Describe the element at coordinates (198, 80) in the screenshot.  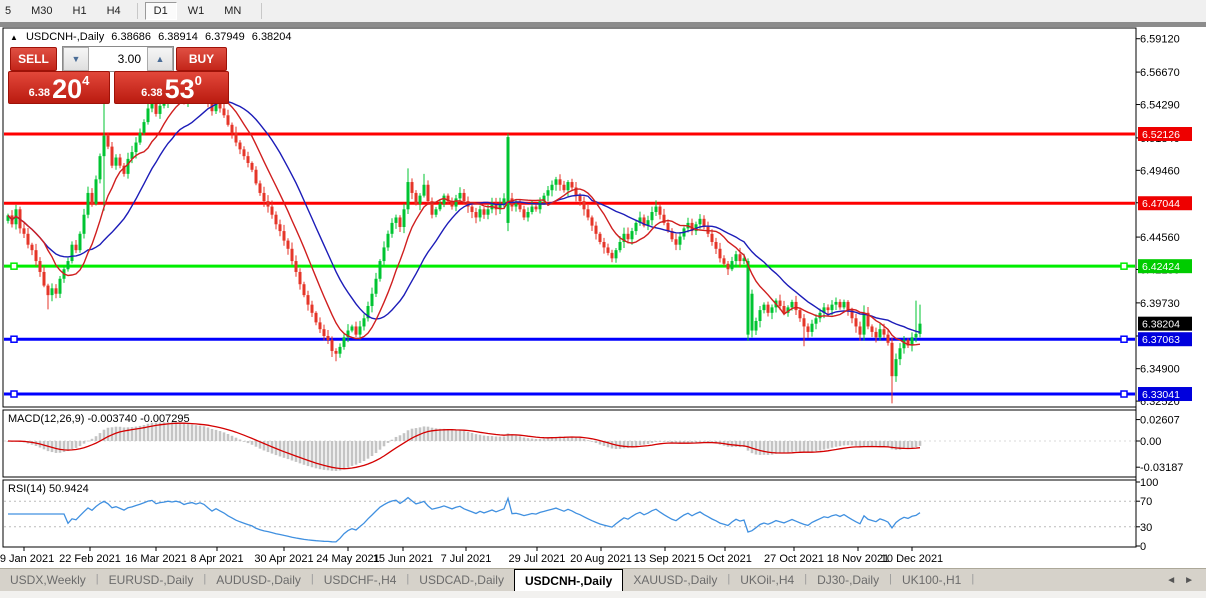
I see `buy-price-pip: 0` at that location.